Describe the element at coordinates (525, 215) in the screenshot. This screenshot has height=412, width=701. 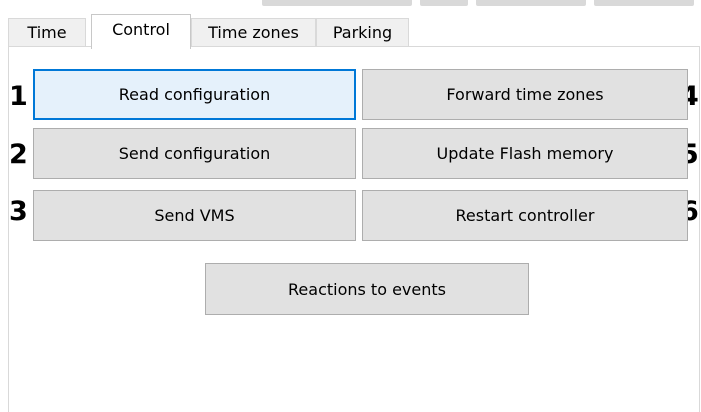
I see `restart-controller-button: Restart controller` at that location.